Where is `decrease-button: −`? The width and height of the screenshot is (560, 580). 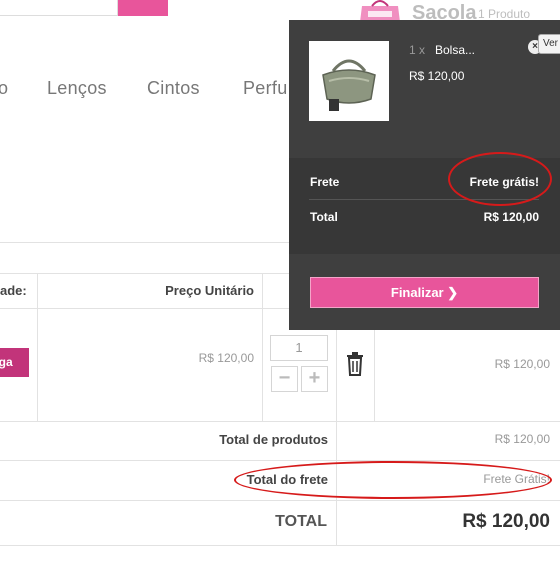 decrease-button: − is located at coordinates (284, 379).